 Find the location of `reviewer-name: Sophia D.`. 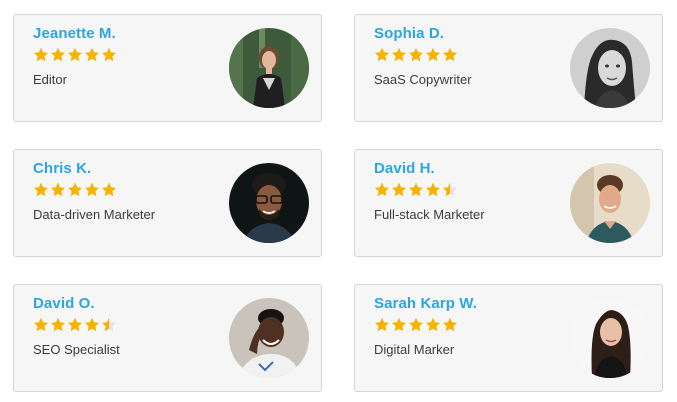

reviewer-name: Sophia D. is located at coordinates (409, 33).